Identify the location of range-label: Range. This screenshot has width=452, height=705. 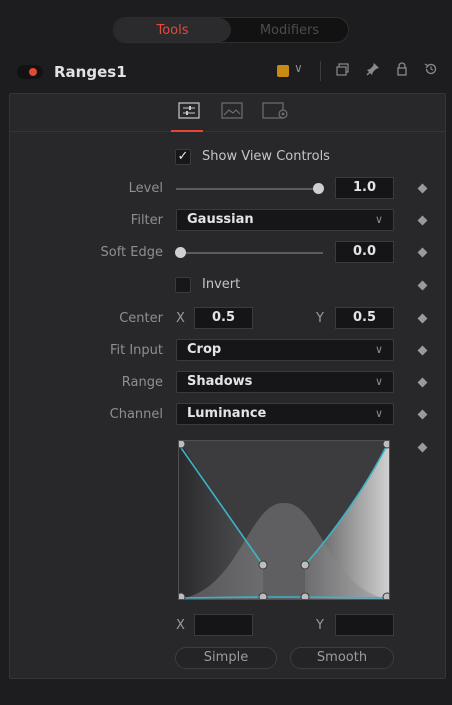
(142, 382).